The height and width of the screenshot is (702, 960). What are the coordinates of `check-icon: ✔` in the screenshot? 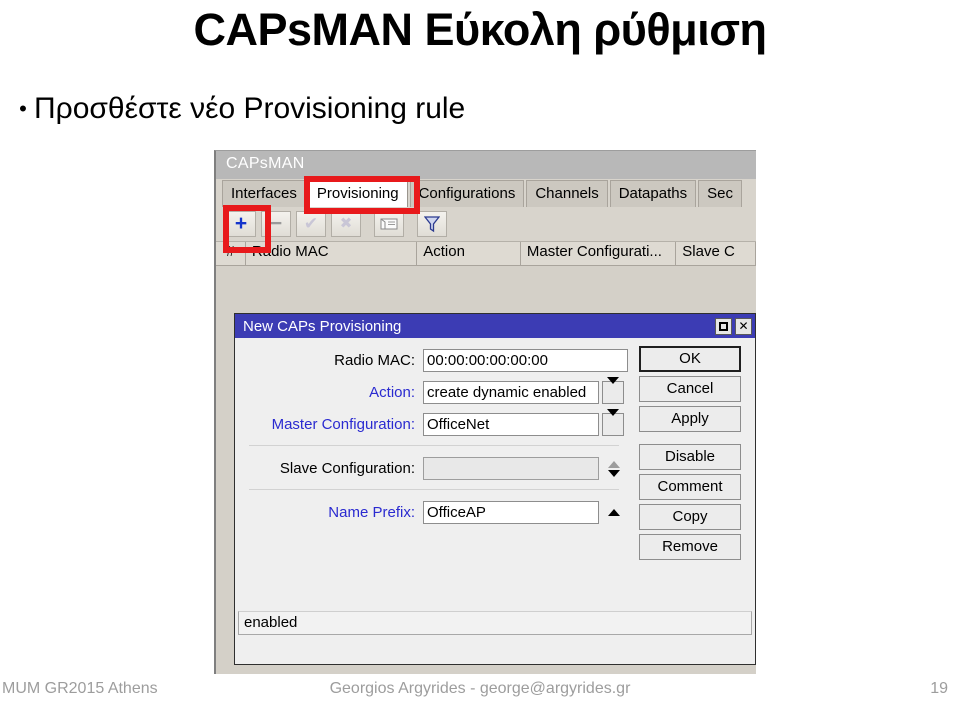 It's located at (311, 223).